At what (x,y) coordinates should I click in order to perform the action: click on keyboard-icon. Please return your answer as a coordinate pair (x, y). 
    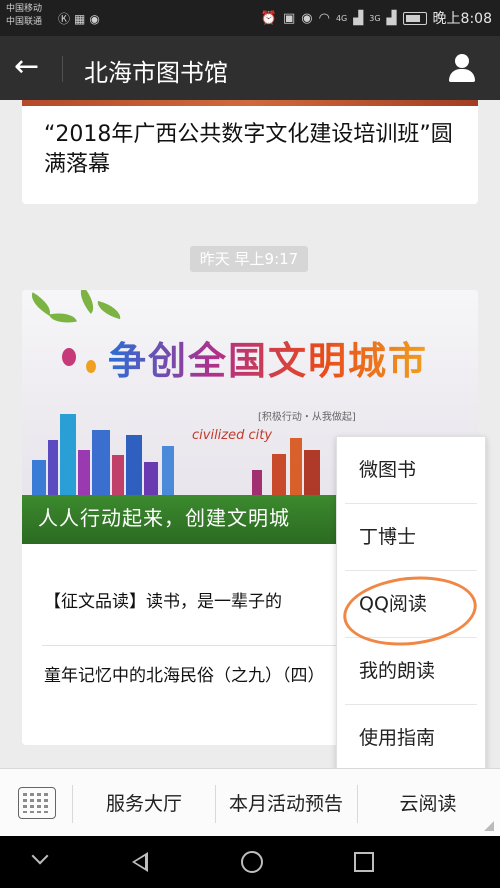
    Looking at the image, I should click on (37, 803).